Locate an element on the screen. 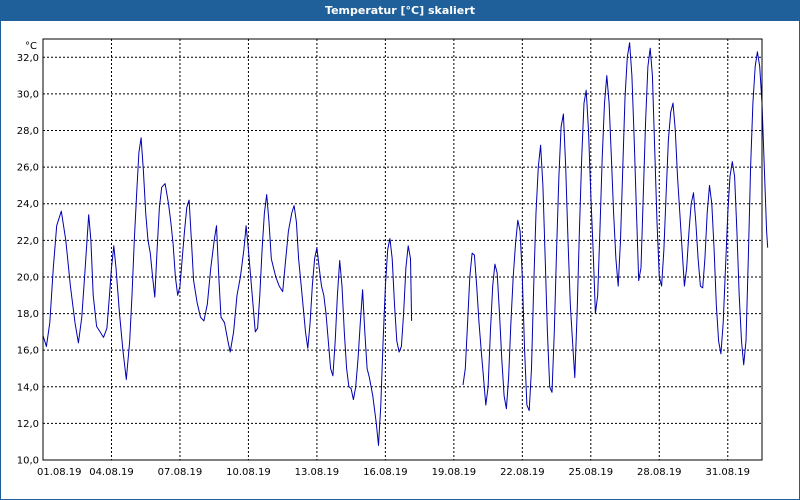 This screenshot has height=500, width=800. y-axis-unit-label: °C is located at coordinates (31, 46).